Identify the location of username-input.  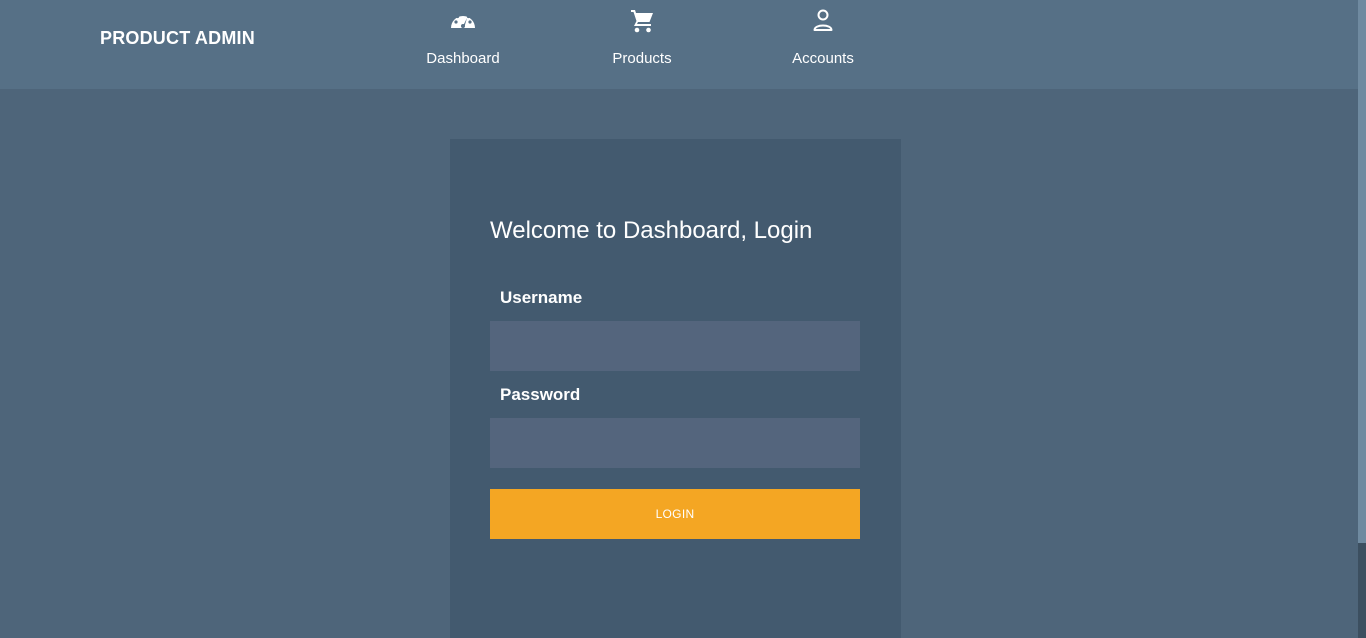
(675, 346).